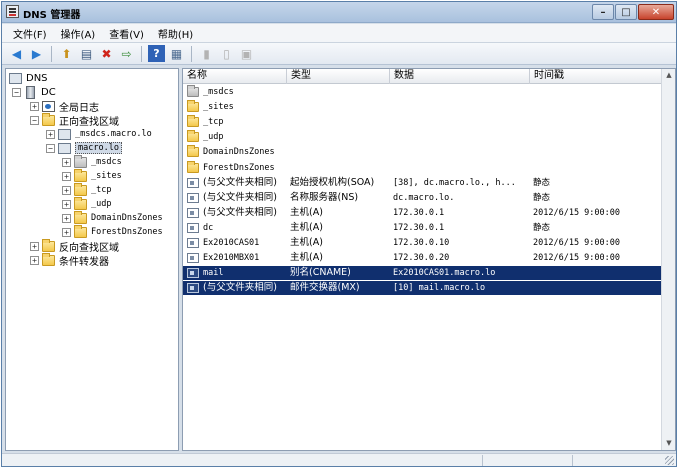 This screenshot has width=678, height=473. I want to click on help-icon: ?, so click(156, 53).